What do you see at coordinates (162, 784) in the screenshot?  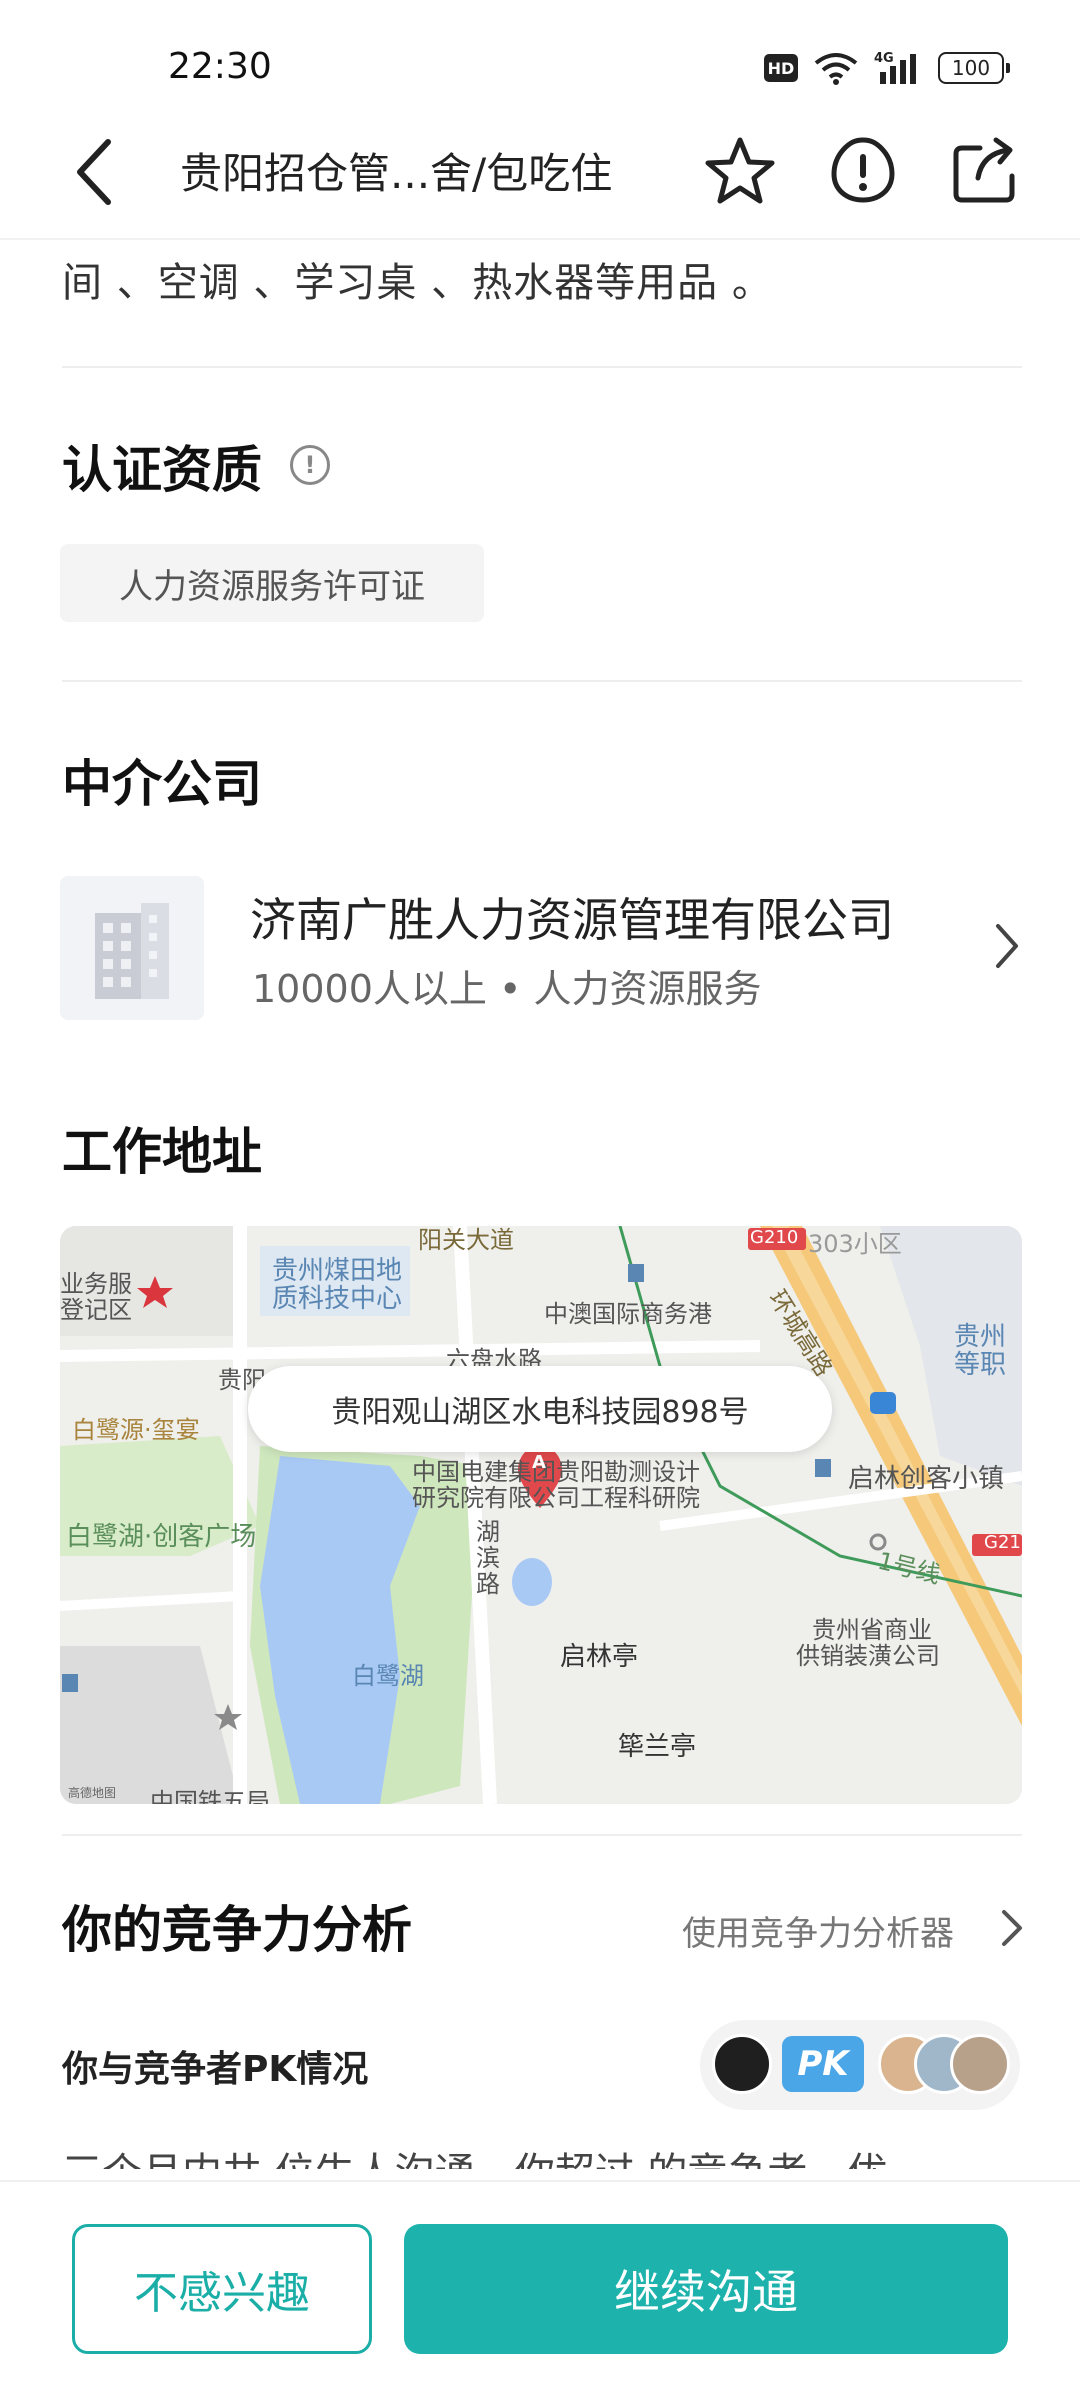 I see `agency-title: 中介公司` at bounding box center [162, 784].